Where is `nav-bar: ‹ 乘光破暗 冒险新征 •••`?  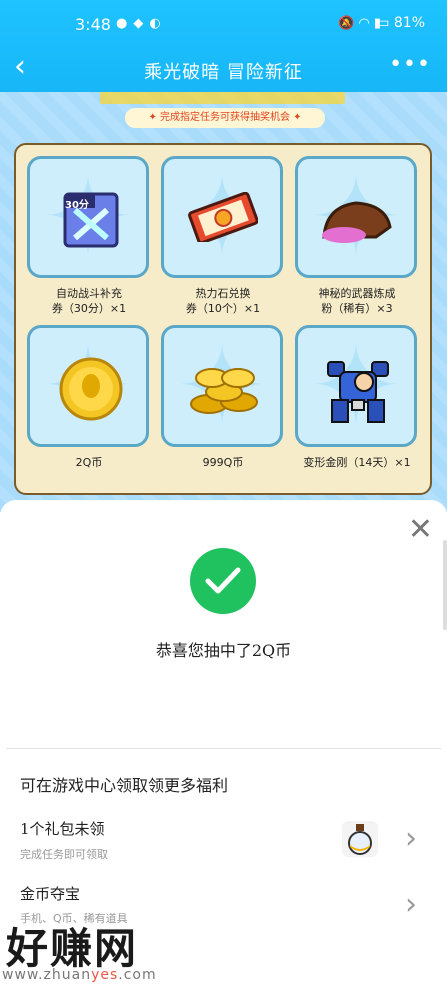 nav-bar: ‹ 乘光破暗 冒险新征 ••• is located at coordinates (223, 70).